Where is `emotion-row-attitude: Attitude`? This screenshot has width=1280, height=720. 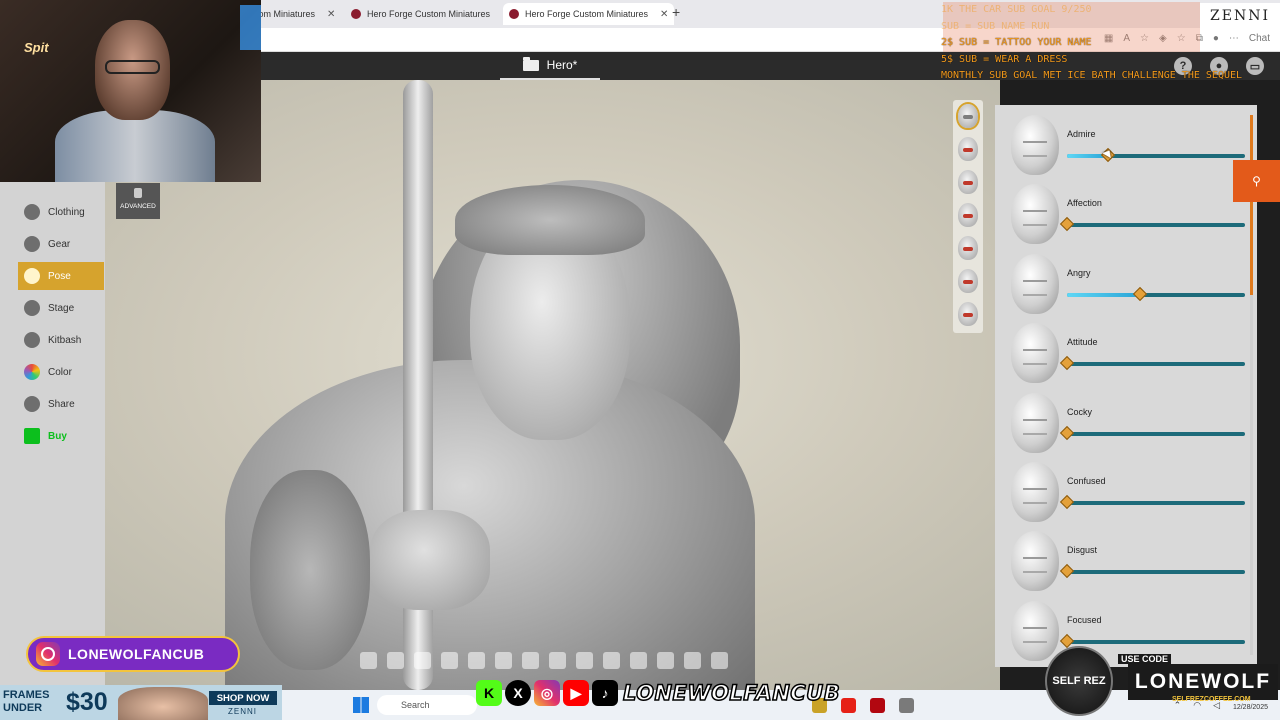
emotion-row-attitude: Attitude is located at coordinates (1125, 351).